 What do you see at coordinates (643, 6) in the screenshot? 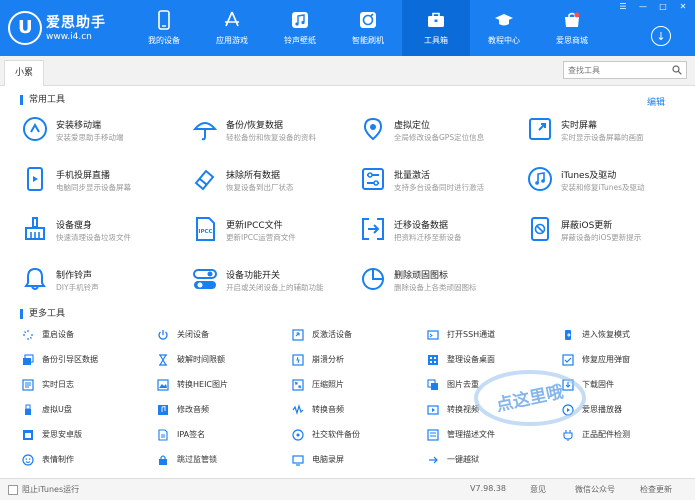
I see `minimize-button: —` at bounding box center [643, 6].